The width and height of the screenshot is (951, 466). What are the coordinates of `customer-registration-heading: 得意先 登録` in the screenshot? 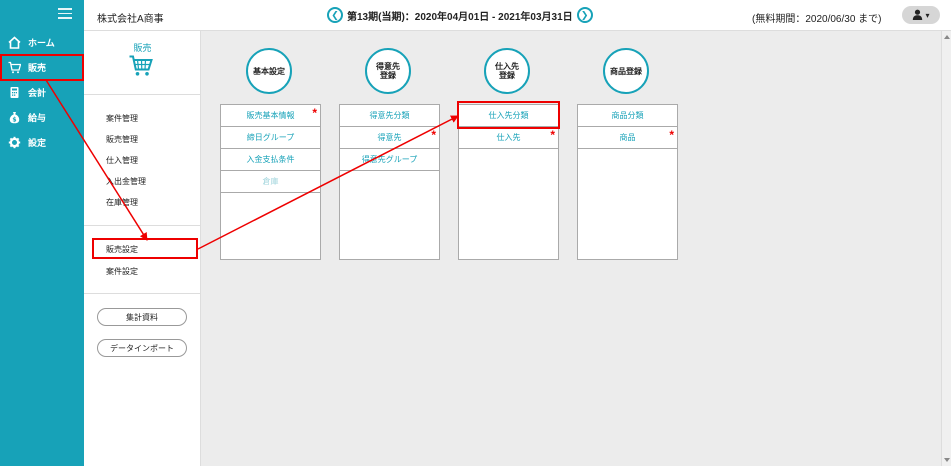 It's located at (388, 71).